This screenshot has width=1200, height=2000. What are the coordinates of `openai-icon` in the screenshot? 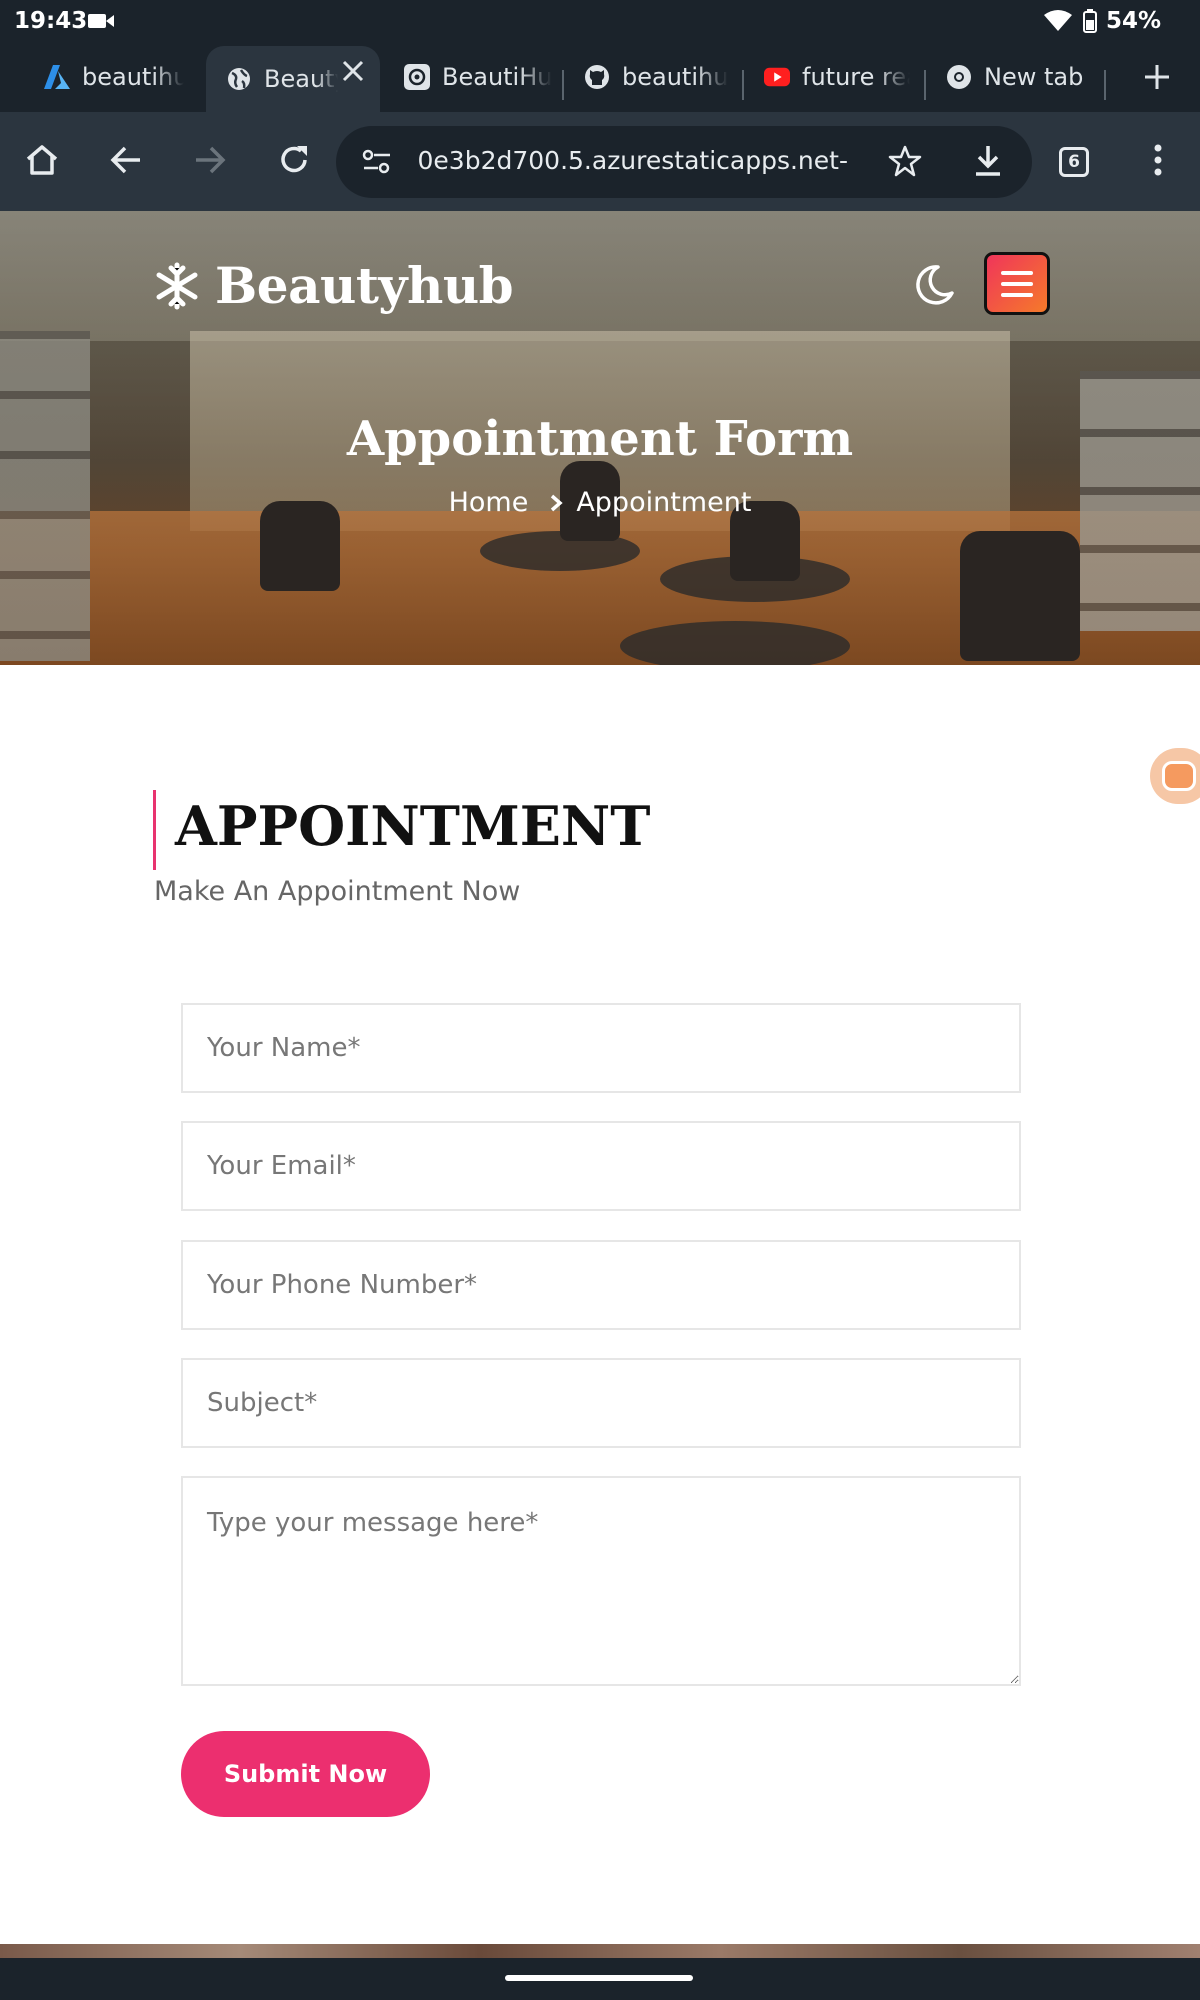 It's located at (417, 77).